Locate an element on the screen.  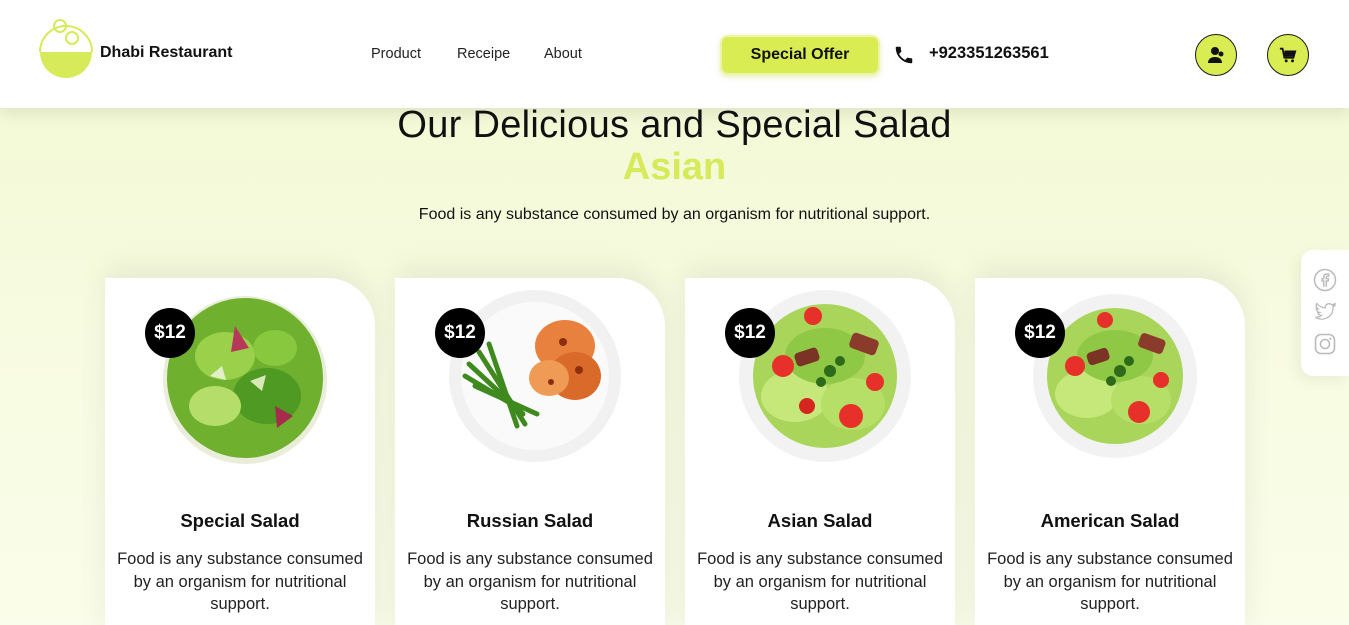
page-subtitle: Asian is located at coordinates (674, 167).